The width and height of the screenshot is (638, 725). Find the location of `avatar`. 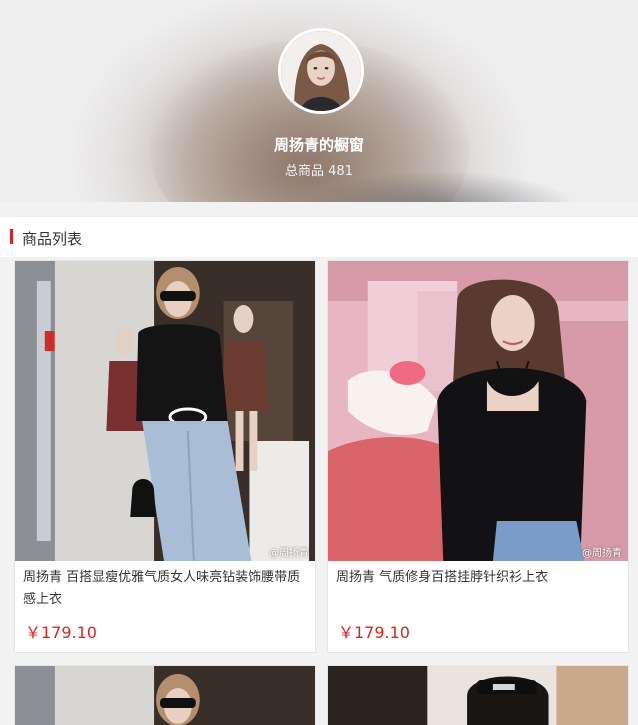

avatar is located at coordinates (321, 71).